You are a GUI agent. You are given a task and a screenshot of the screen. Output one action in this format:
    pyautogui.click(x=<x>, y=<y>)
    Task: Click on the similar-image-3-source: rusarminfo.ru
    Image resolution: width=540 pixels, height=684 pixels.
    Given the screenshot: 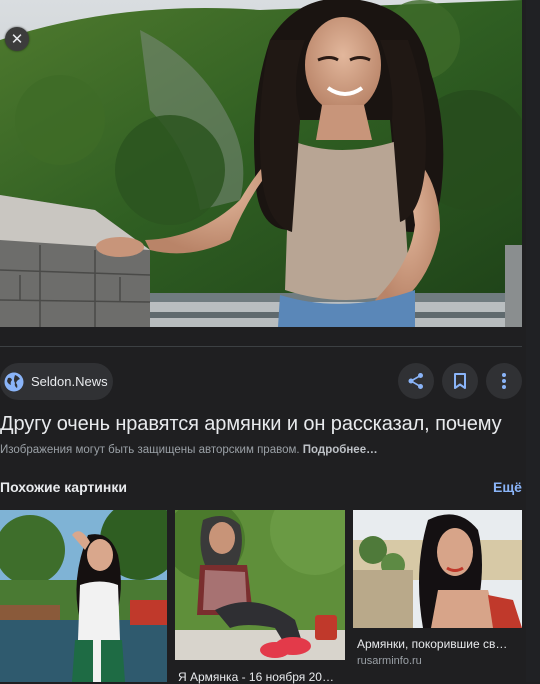 What is the action you would take?
    pyautogui.click(x=389, y=661)
    